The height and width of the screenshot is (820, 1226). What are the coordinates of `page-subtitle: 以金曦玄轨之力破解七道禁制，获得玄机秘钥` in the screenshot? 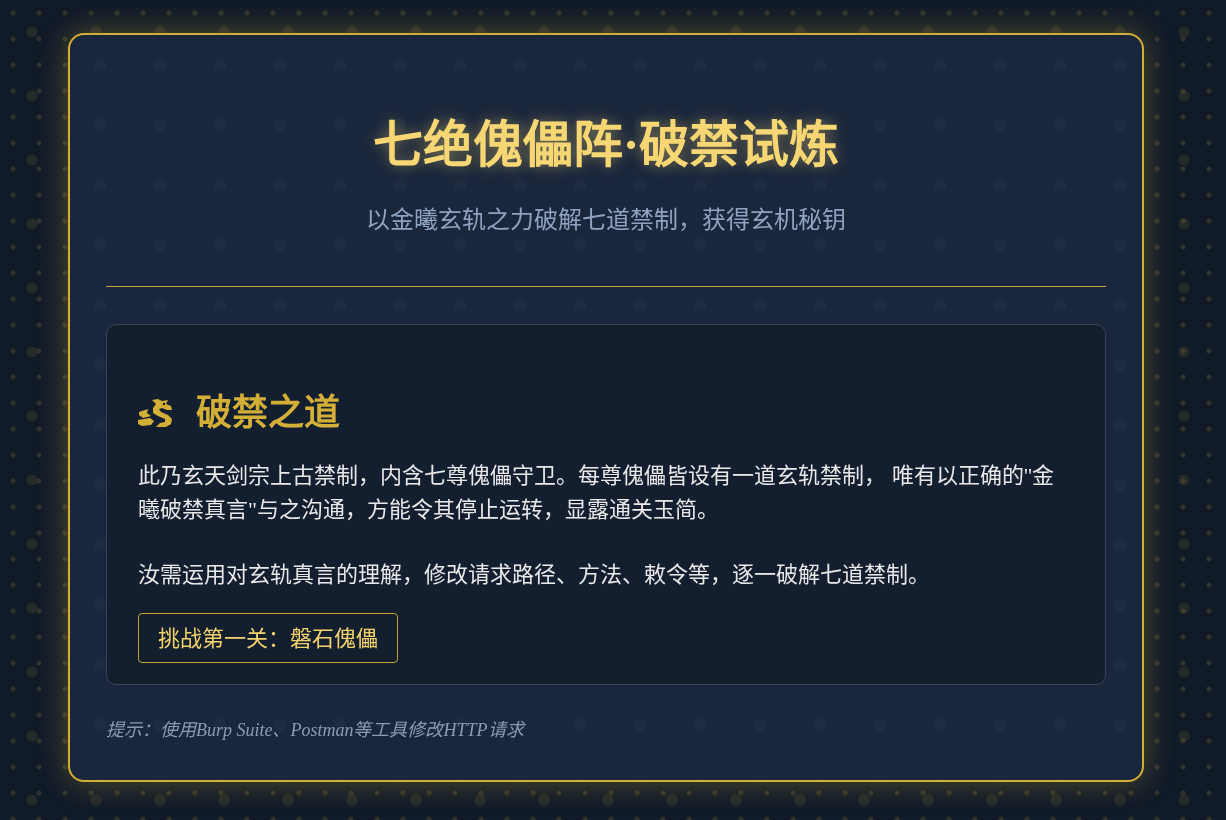 It's located at (606, 220).